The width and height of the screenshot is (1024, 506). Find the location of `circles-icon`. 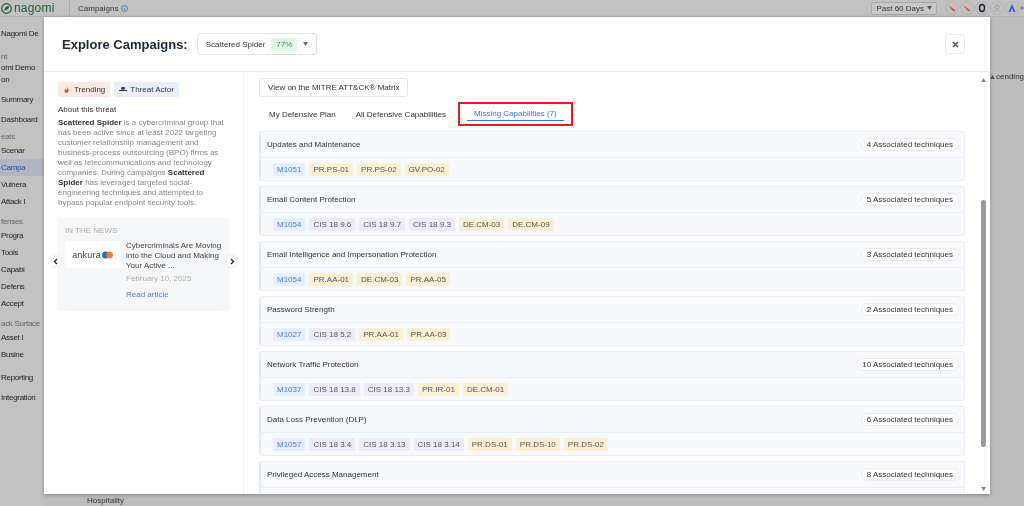

circles-icon is located at coordinates (107, 254).